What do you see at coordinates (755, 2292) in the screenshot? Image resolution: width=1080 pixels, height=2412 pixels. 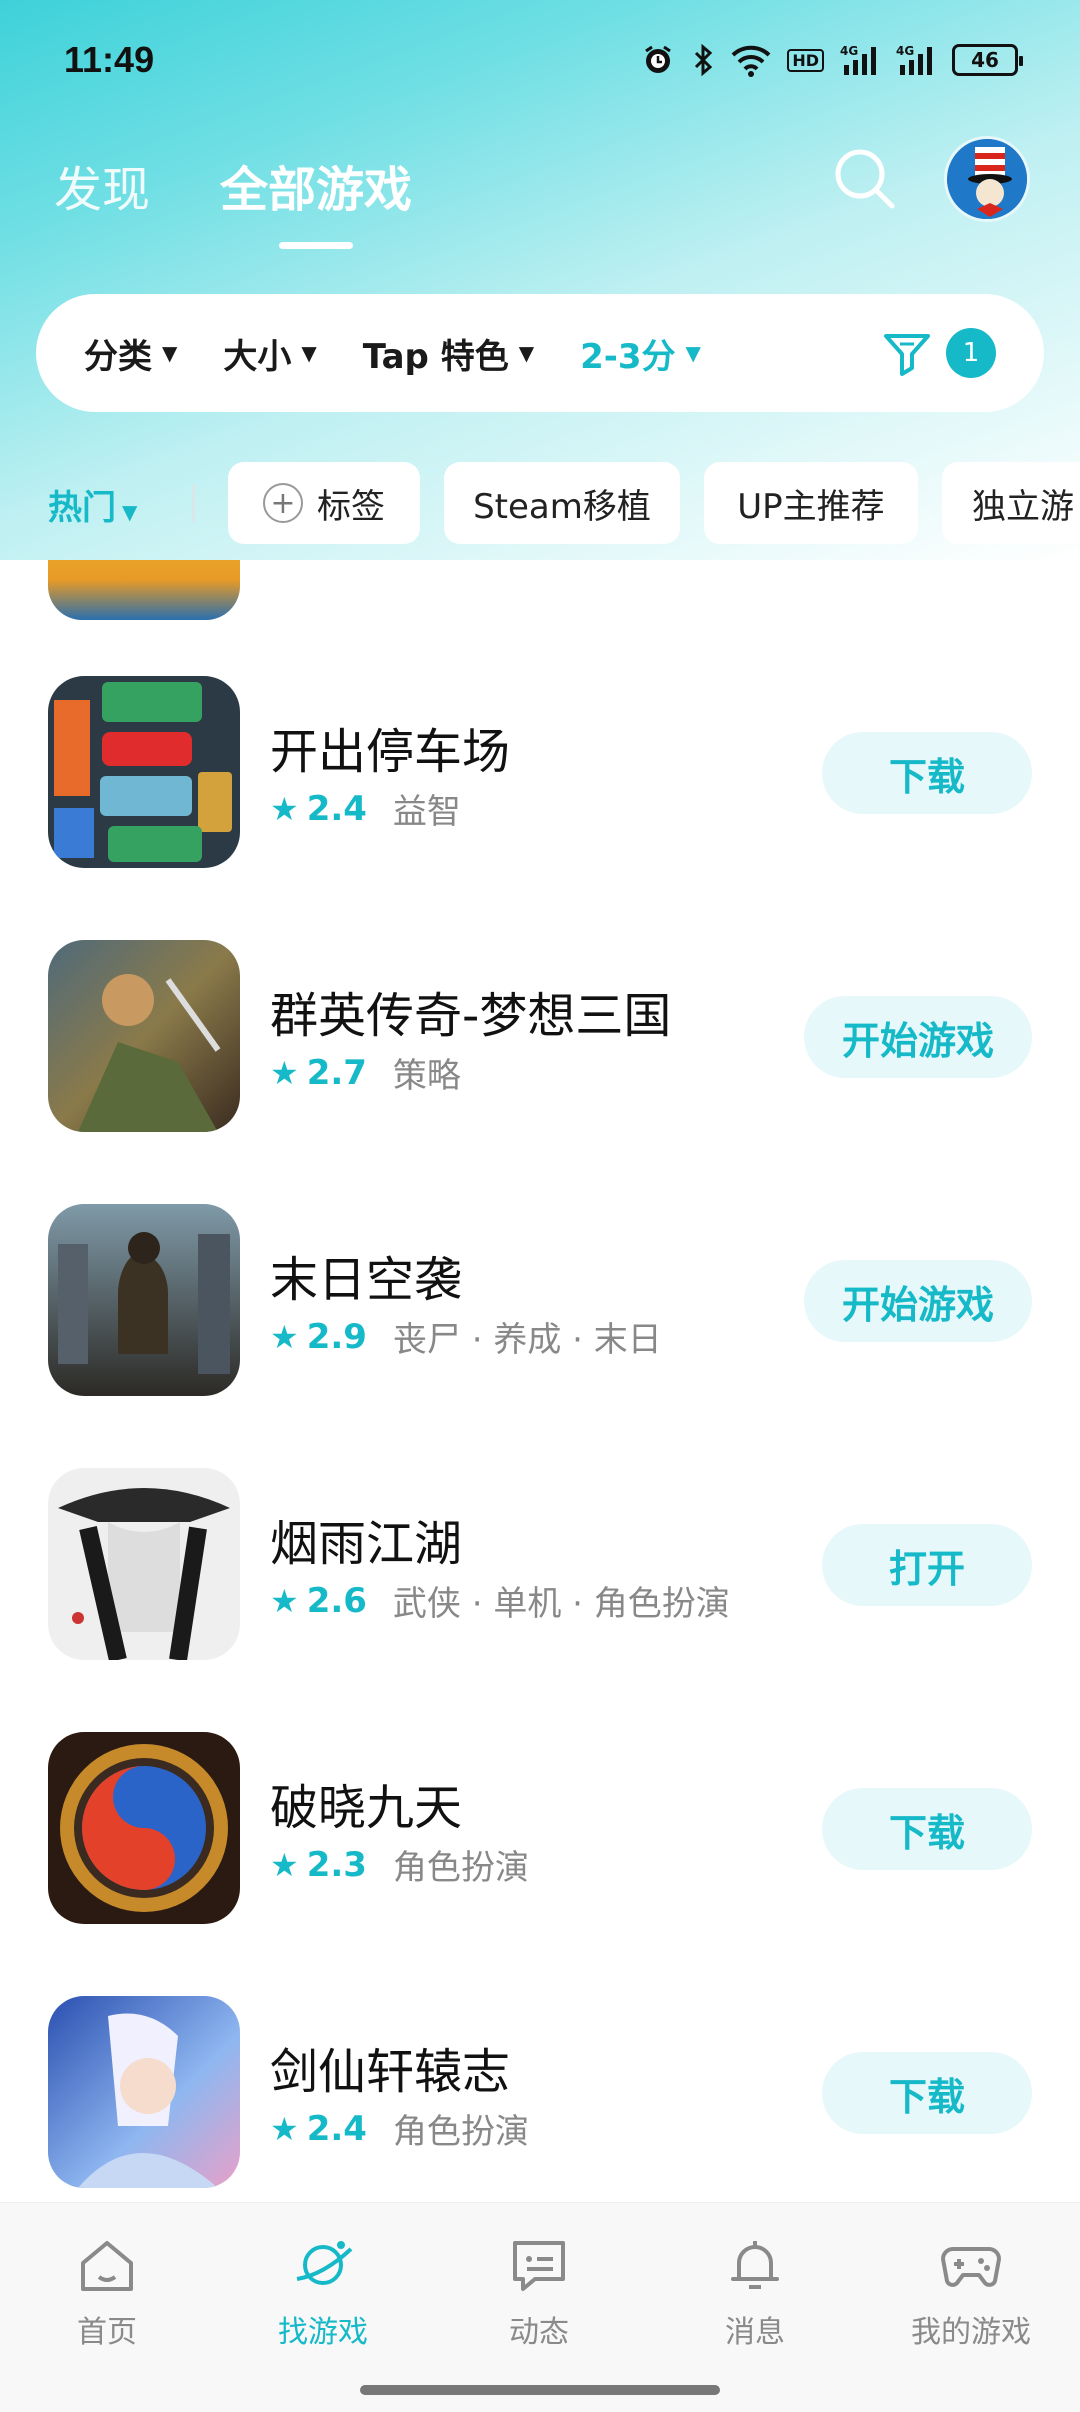 I see `nav-messages: 消息` at bounding box center [755, 2292].